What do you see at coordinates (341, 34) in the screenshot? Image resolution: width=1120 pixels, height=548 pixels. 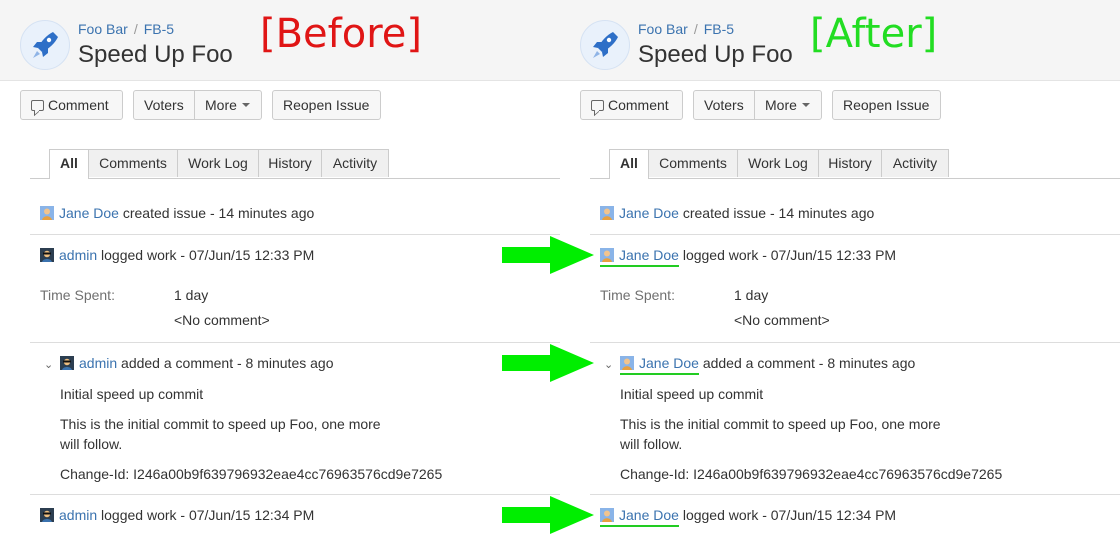 I see `before-label: [Before]` at bounding box center [341, 34].